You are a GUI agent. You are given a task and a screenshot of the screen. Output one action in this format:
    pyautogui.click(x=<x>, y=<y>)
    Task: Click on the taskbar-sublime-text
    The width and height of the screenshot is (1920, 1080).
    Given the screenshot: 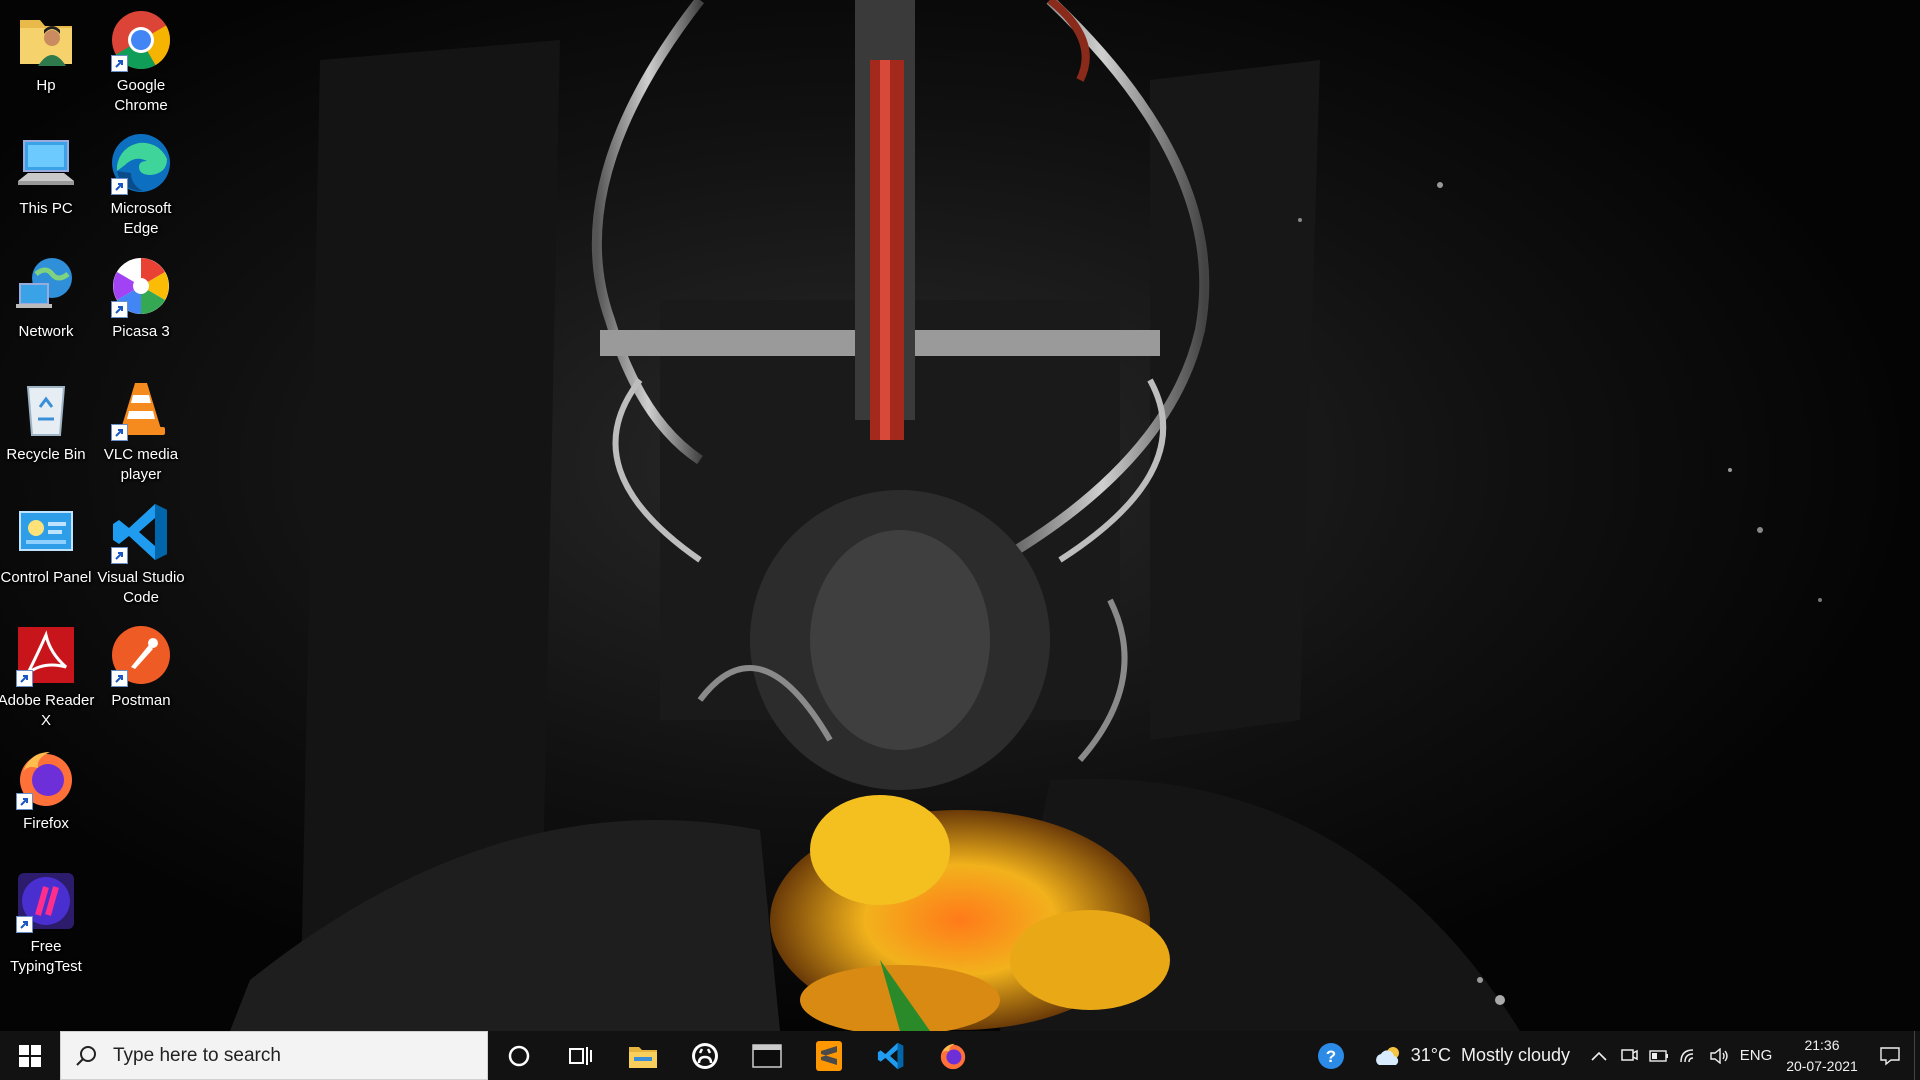 What is the action you would take?
    pyautogui.click(x=829, y=1055)
    